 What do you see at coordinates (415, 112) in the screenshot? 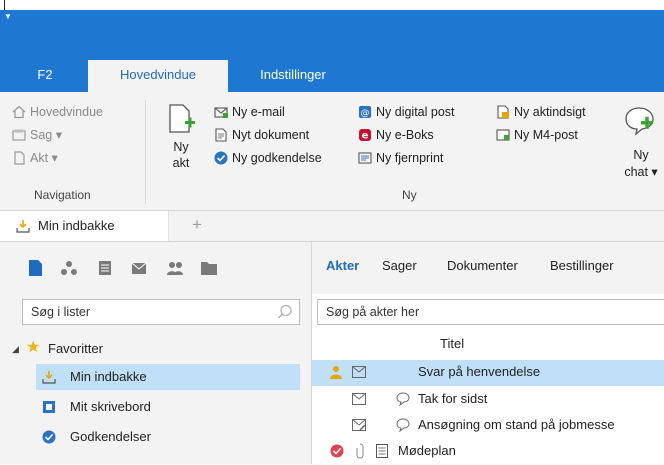
I see `new-digital-post-label: Ny digital post` at bounding box center [415, 112].